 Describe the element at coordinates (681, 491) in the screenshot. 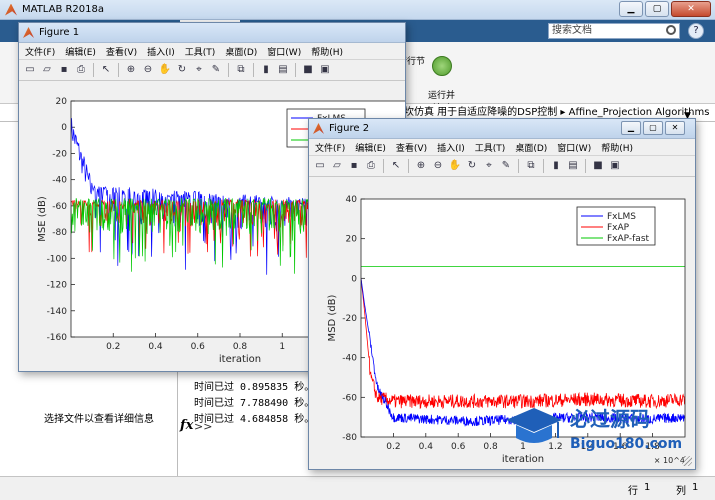

I see `col-label: 列` at that location.